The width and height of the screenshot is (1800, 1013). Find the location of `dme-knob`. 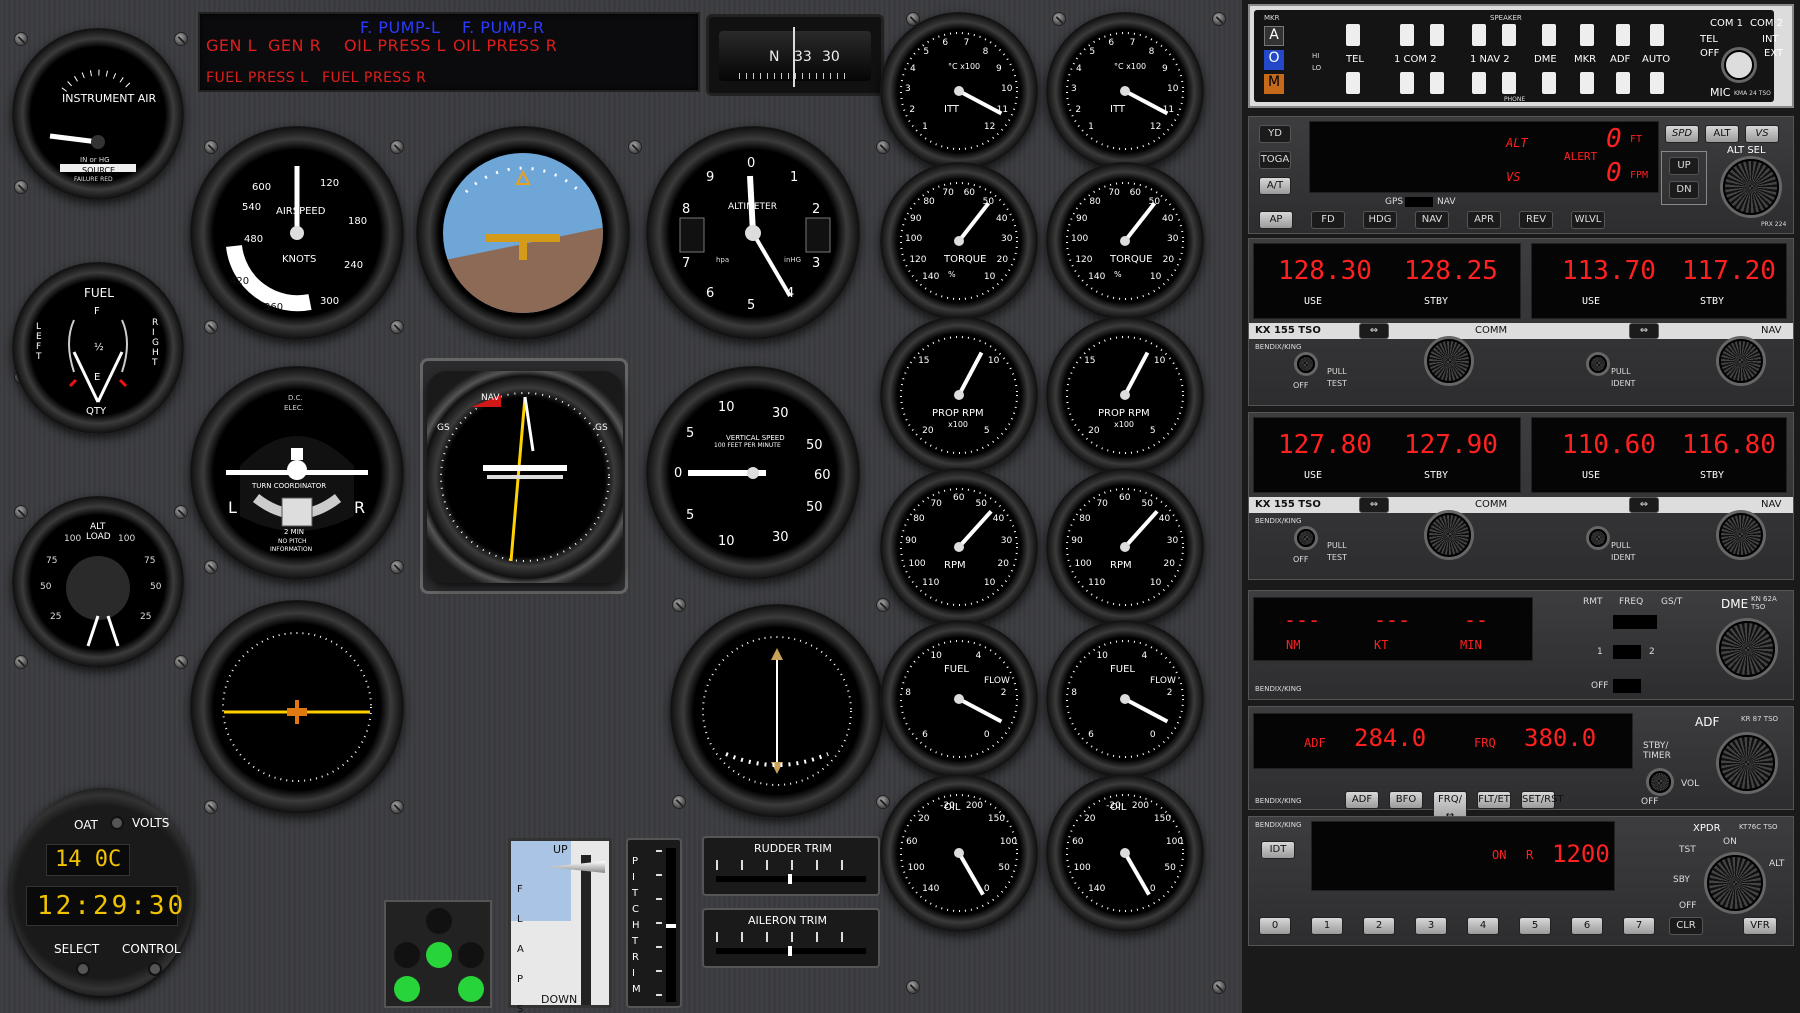

dme-knob is located at coordinates (1747, 649).